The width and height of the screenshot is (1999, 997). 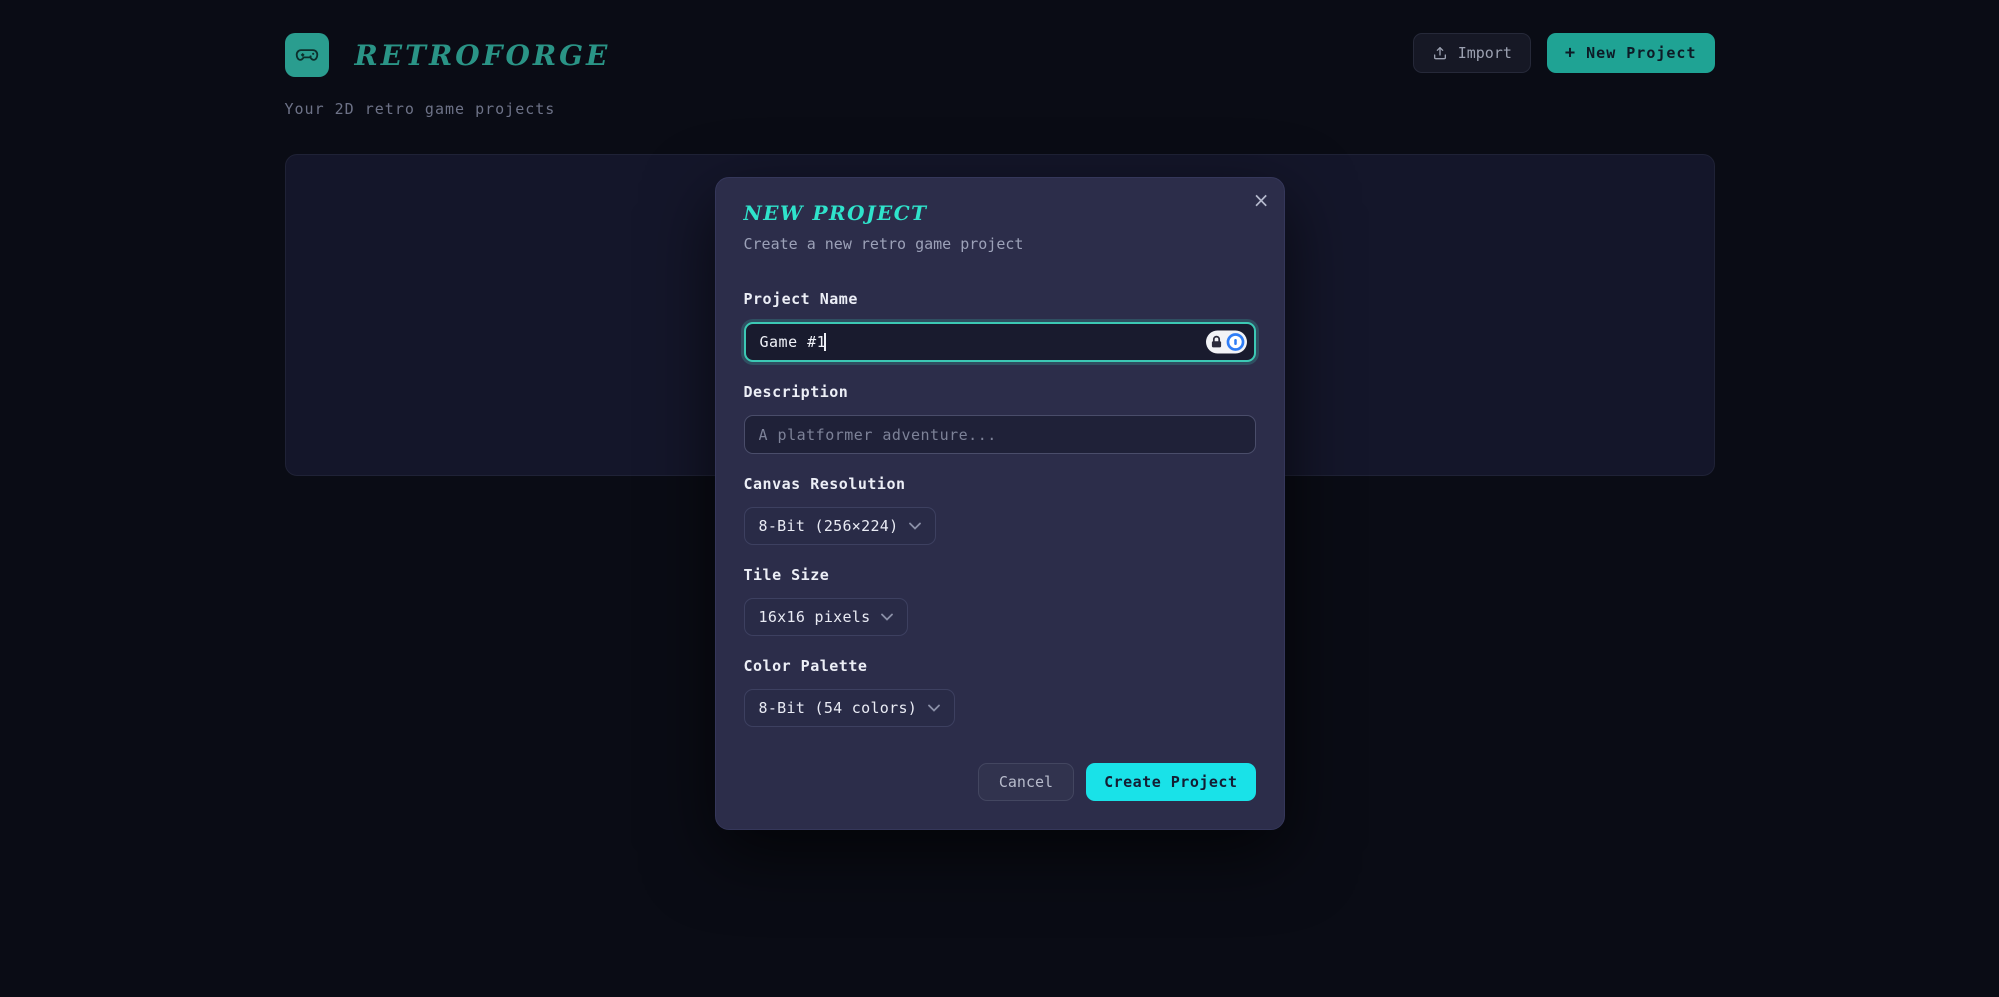 I want to click on project-name-label: Project Name, so click(x=800, y=299).